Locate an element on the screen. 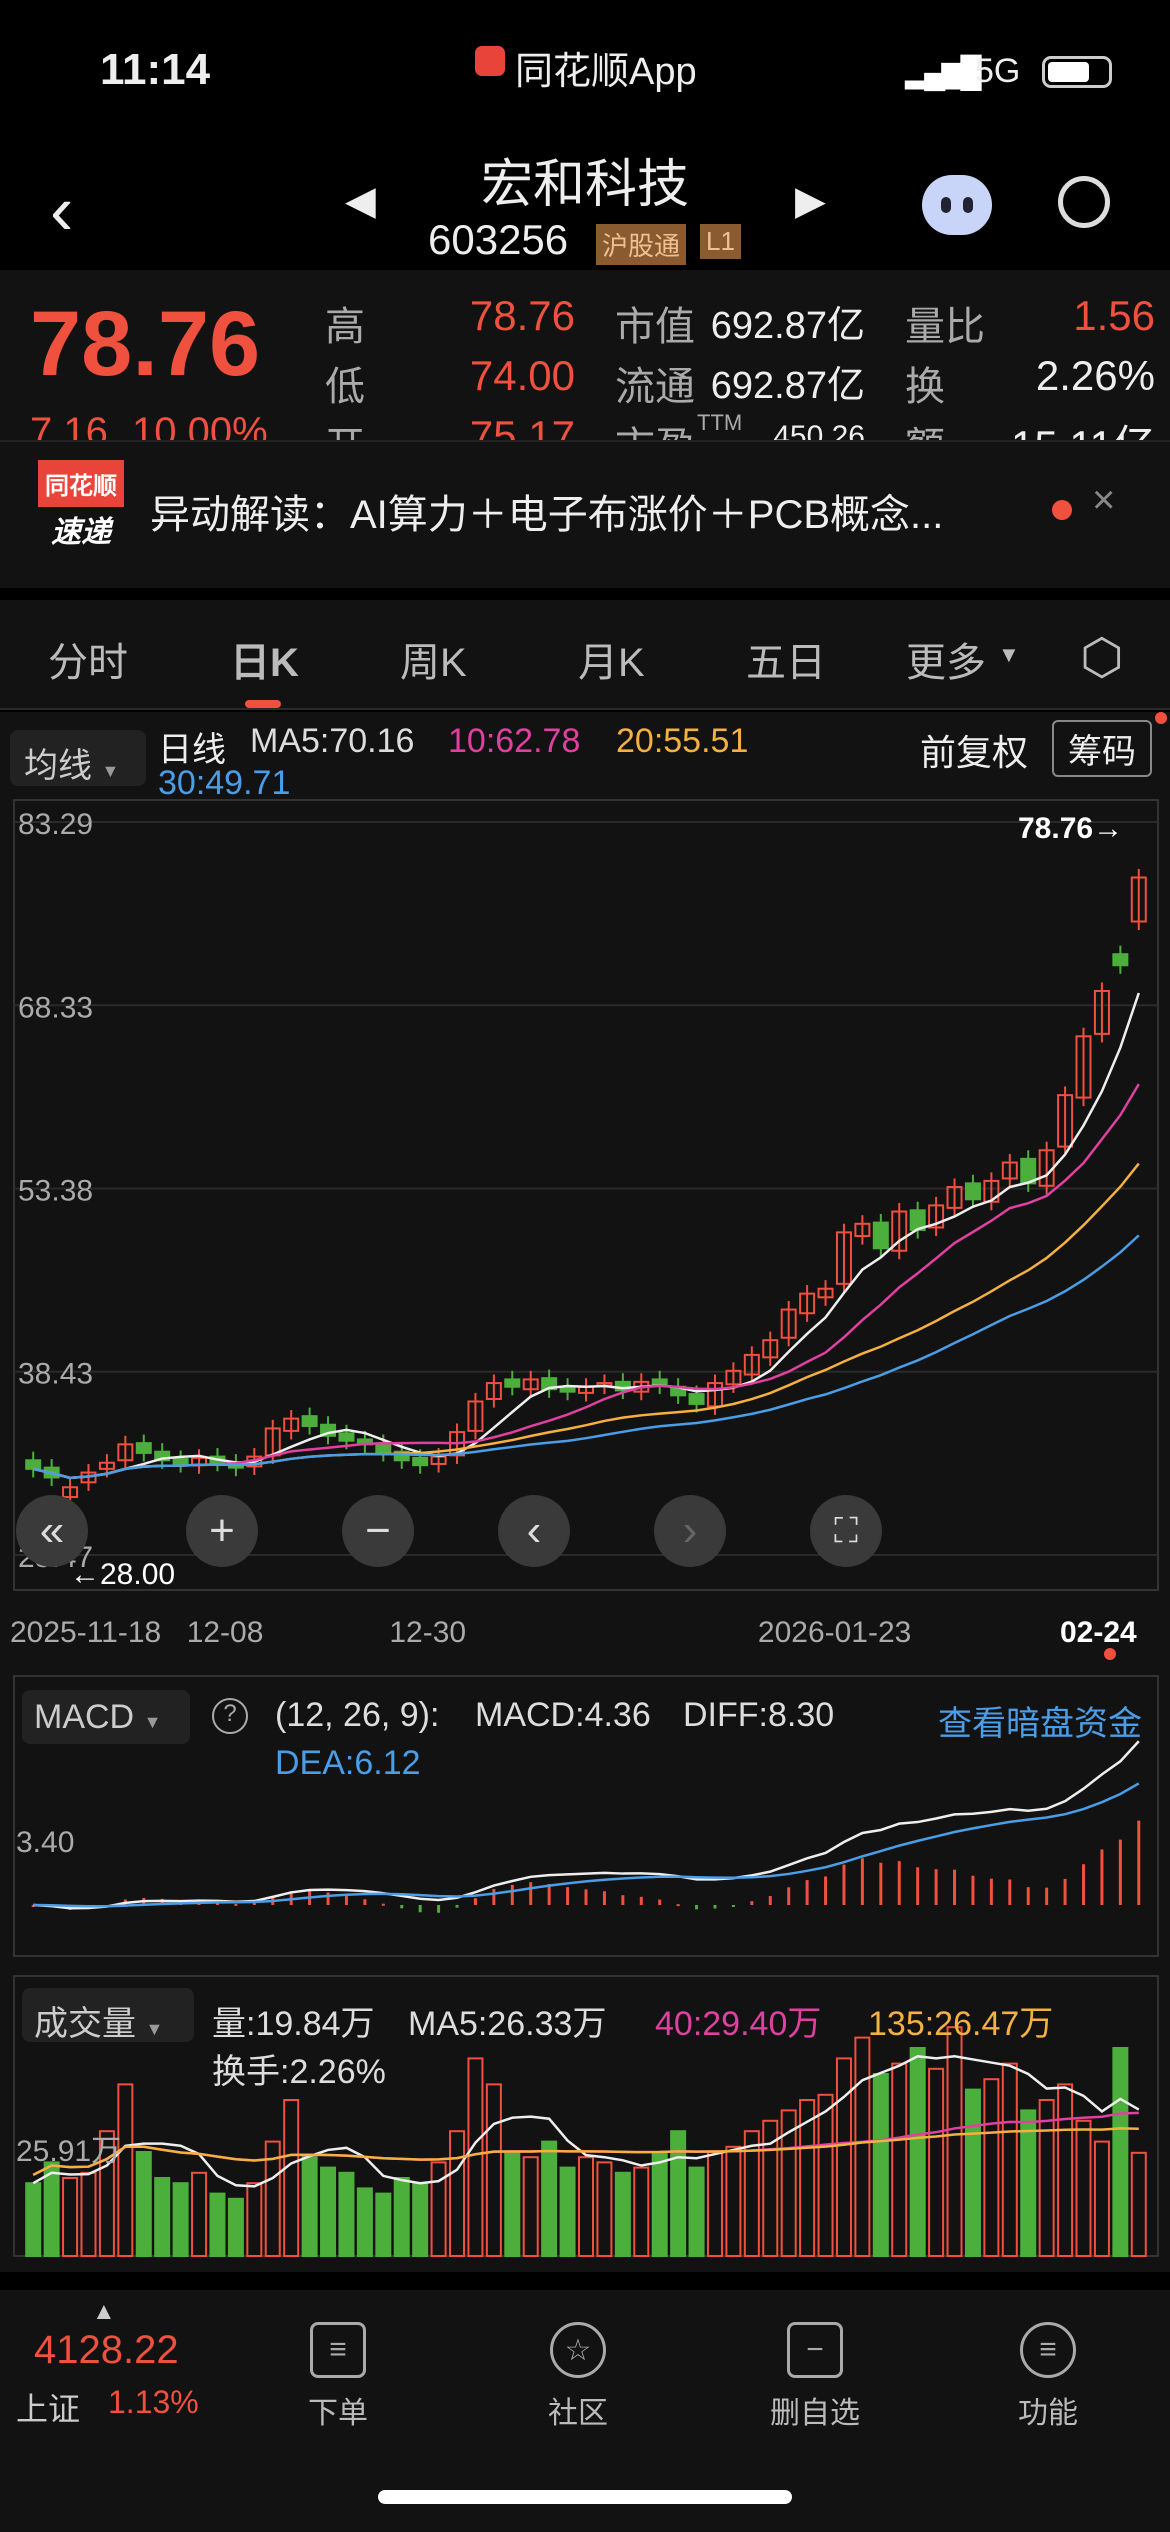  remove-watchlist-icon: − is located at coordinates (815, 2350).